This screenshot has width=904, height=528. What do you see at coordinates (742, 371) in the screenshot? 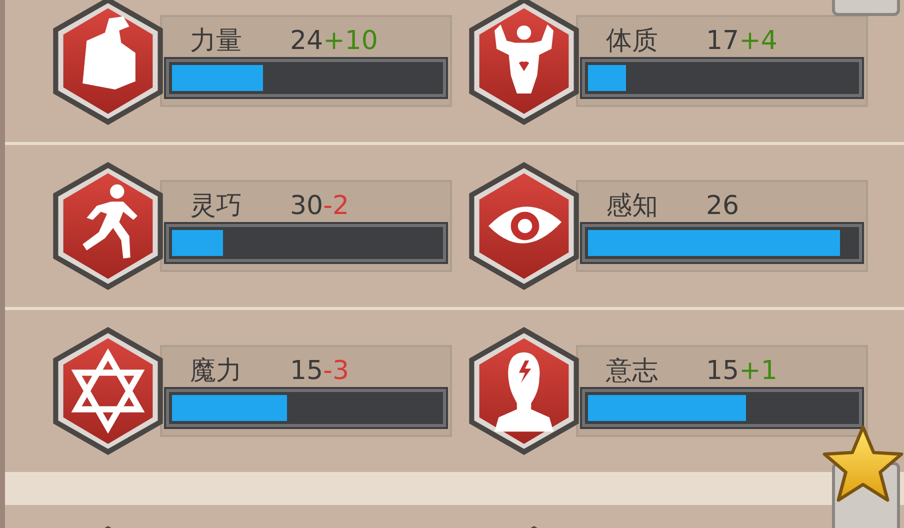
I see `stat-value: 15+1` at bounding box center [742, 371].